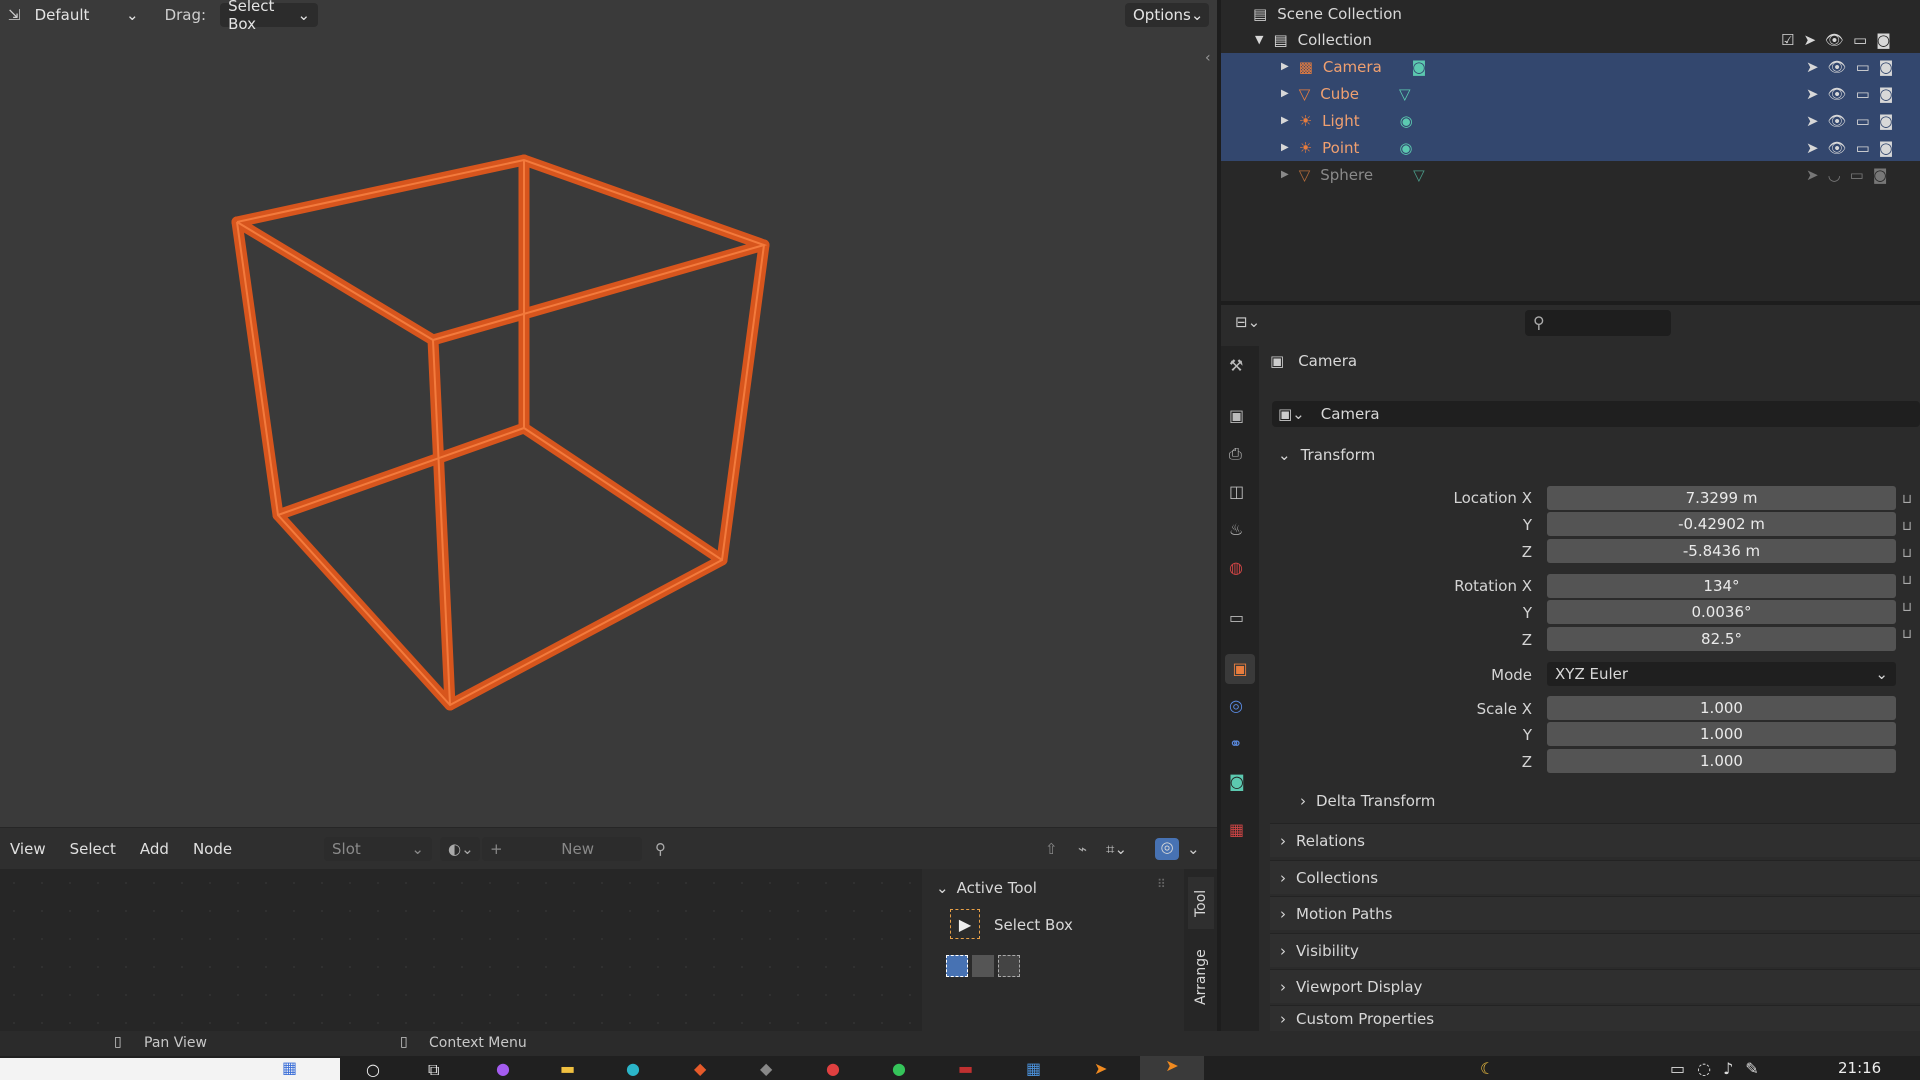 The height and width of the screenshot is (1080, 1920). I want to click on scene-tab-icon: ♨, so click(1236, 529).